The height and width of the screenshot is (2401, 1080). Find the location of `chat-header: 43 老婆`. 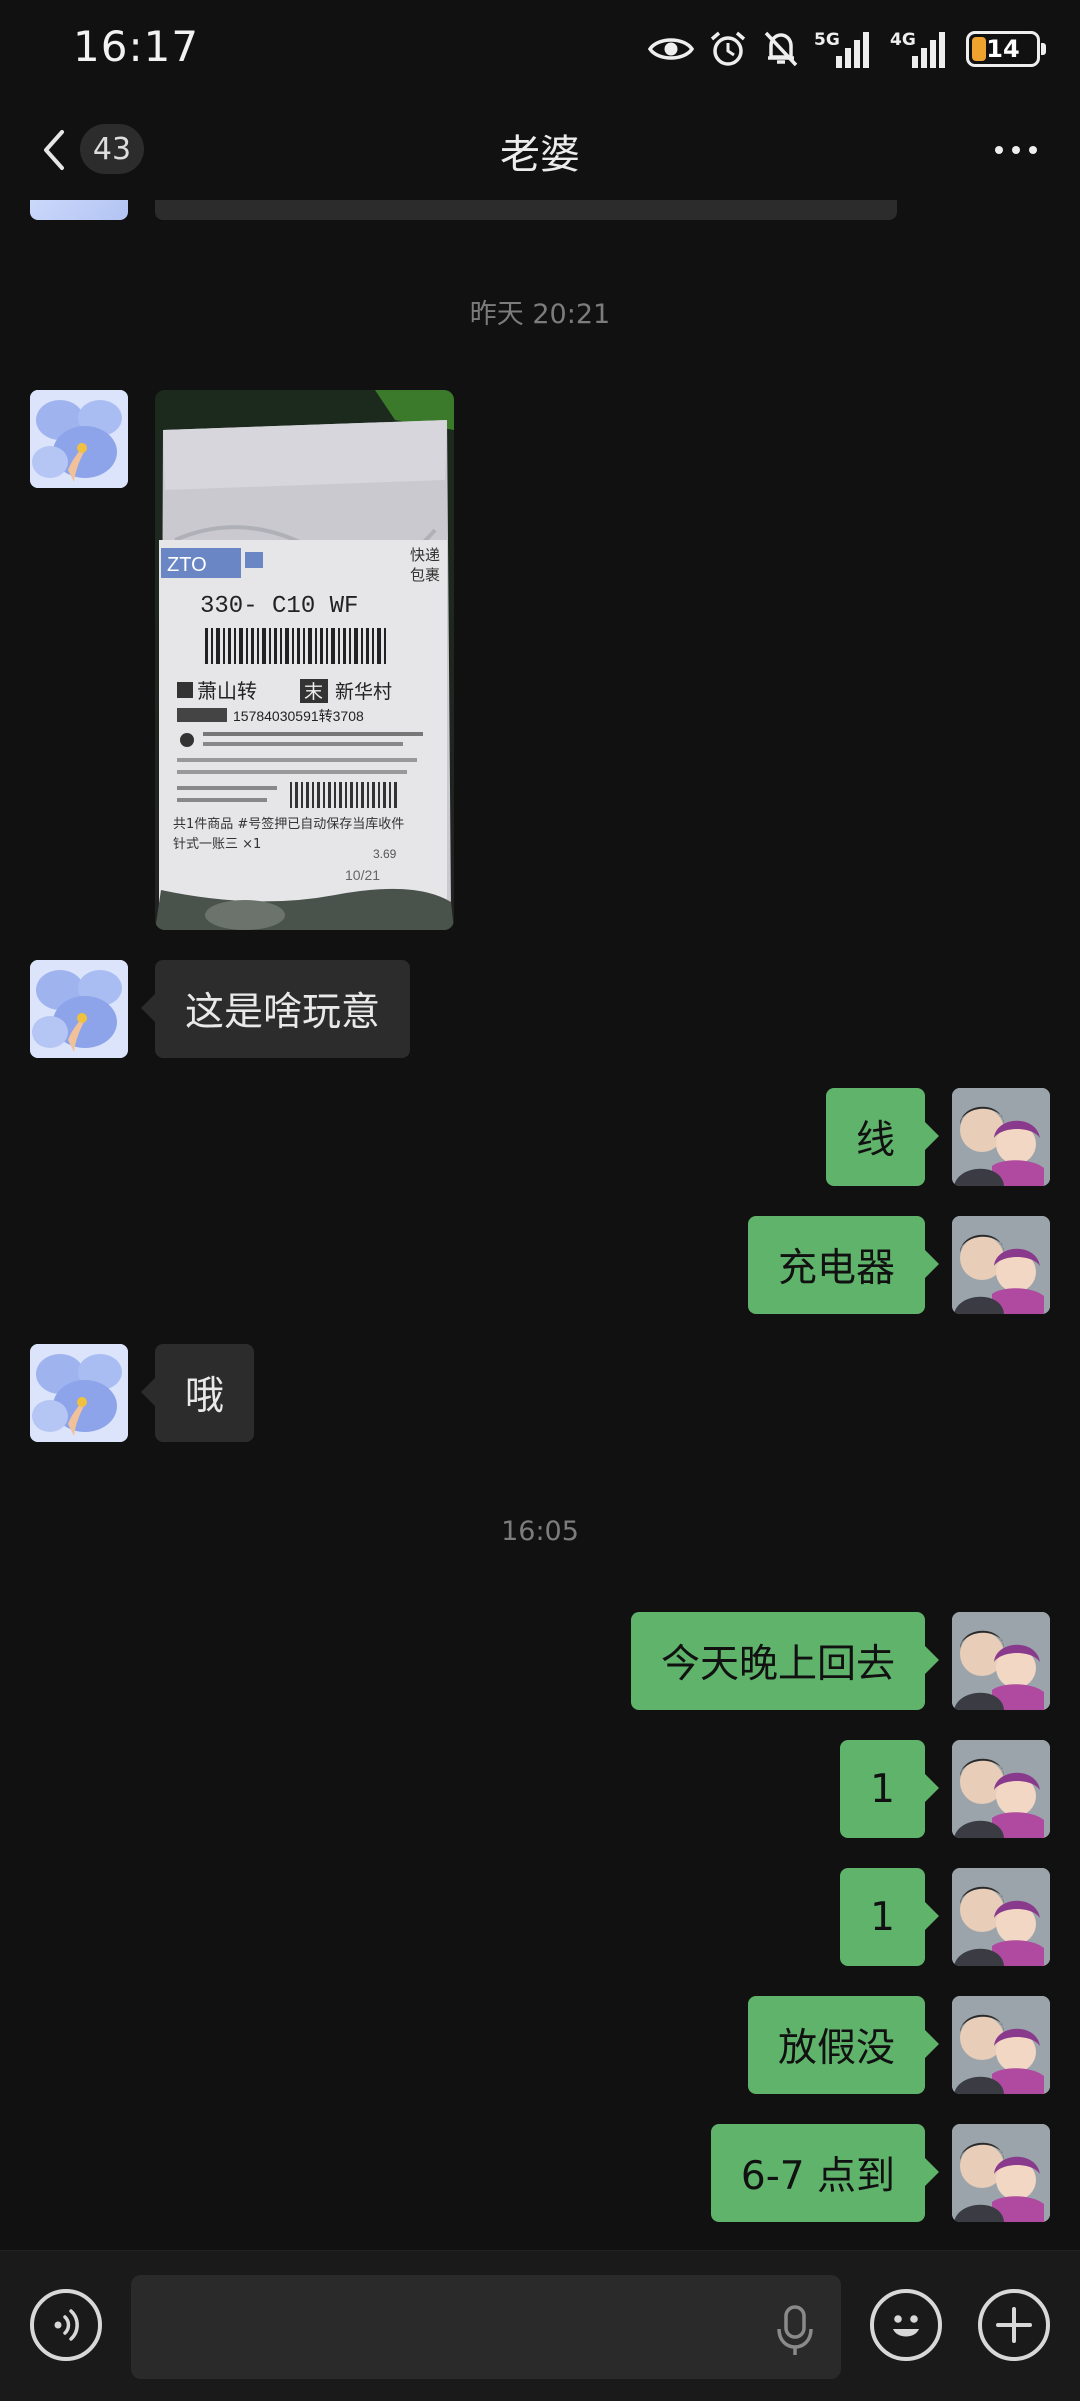

chat-header: 43 老婆 is located at coordinates (540, 150).